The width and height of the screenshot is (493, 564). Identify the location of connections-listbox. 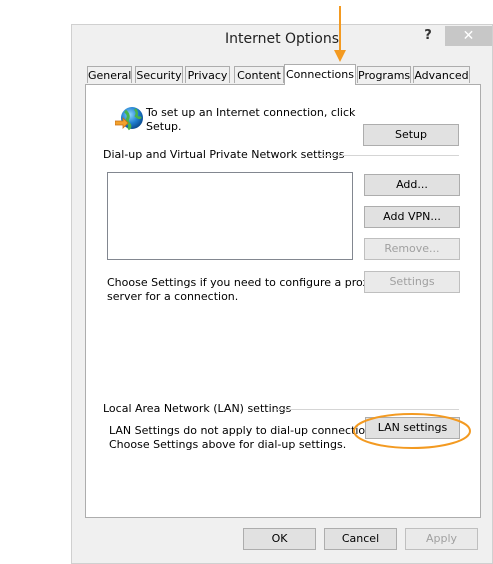
(230, 216).